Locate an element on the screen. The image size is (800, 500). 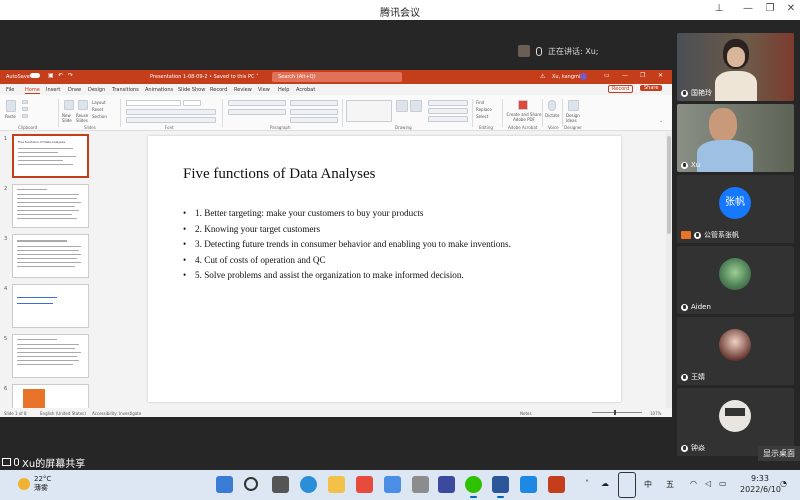
tencent-meeting-icon is located at coordinates (528, 484).